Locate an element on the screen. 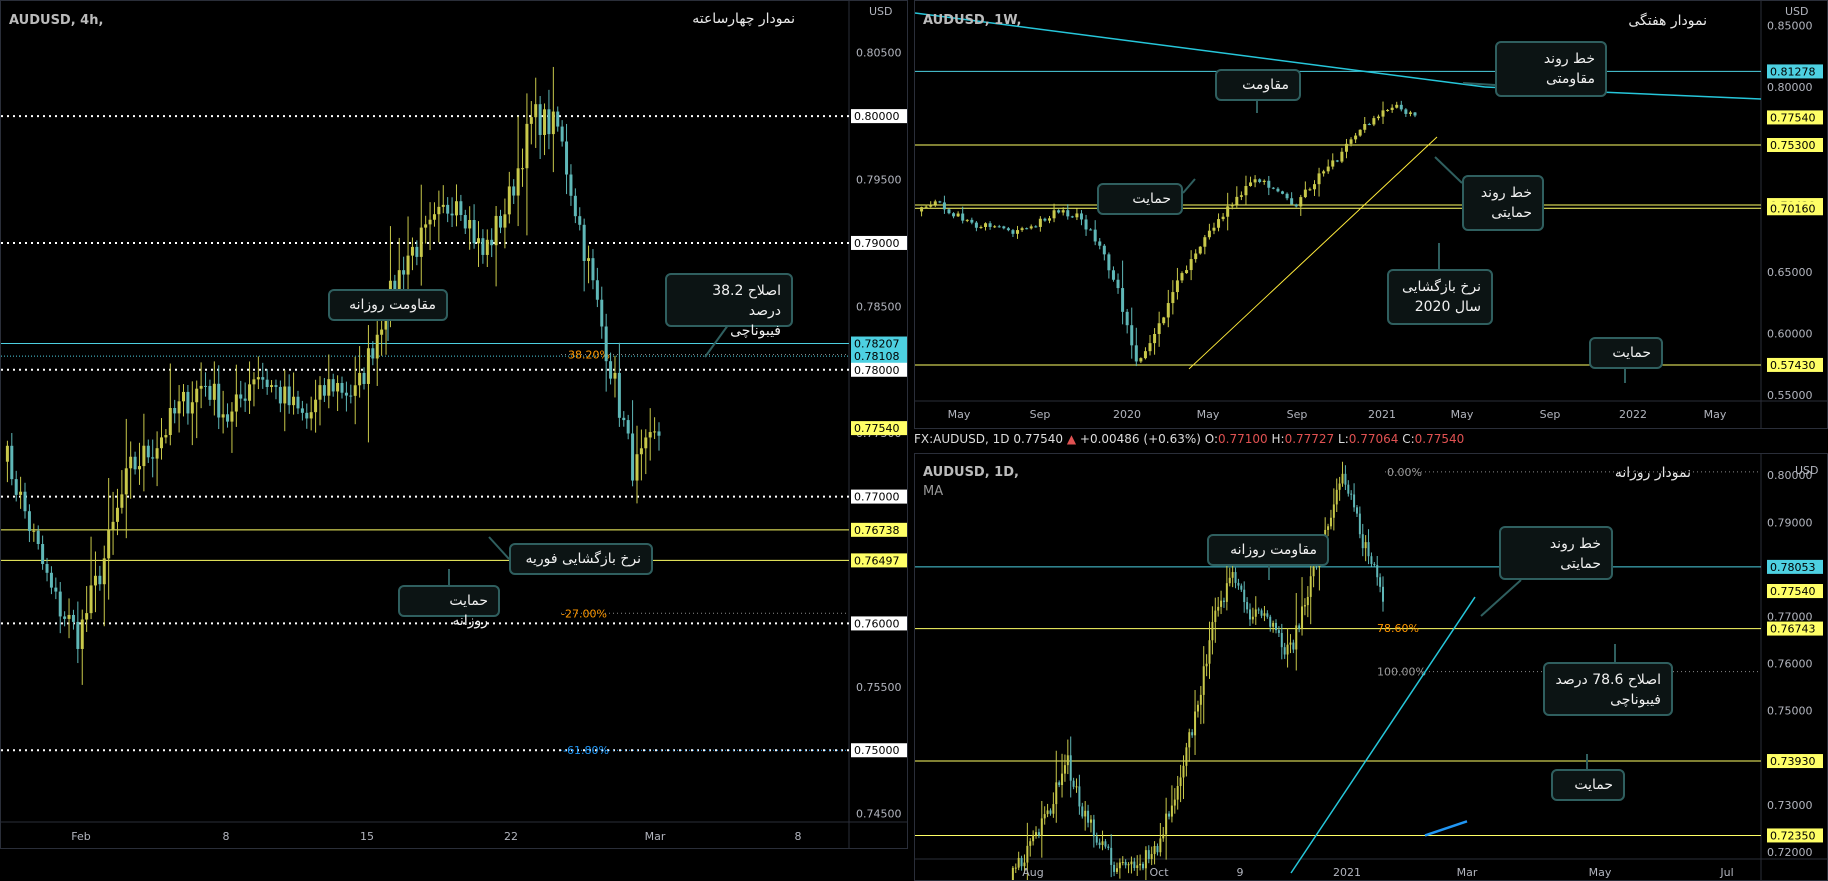 The width and height of the screenshot is (1828, 881). price-tick: 0.85000 is located at coordinates (1790, 26).